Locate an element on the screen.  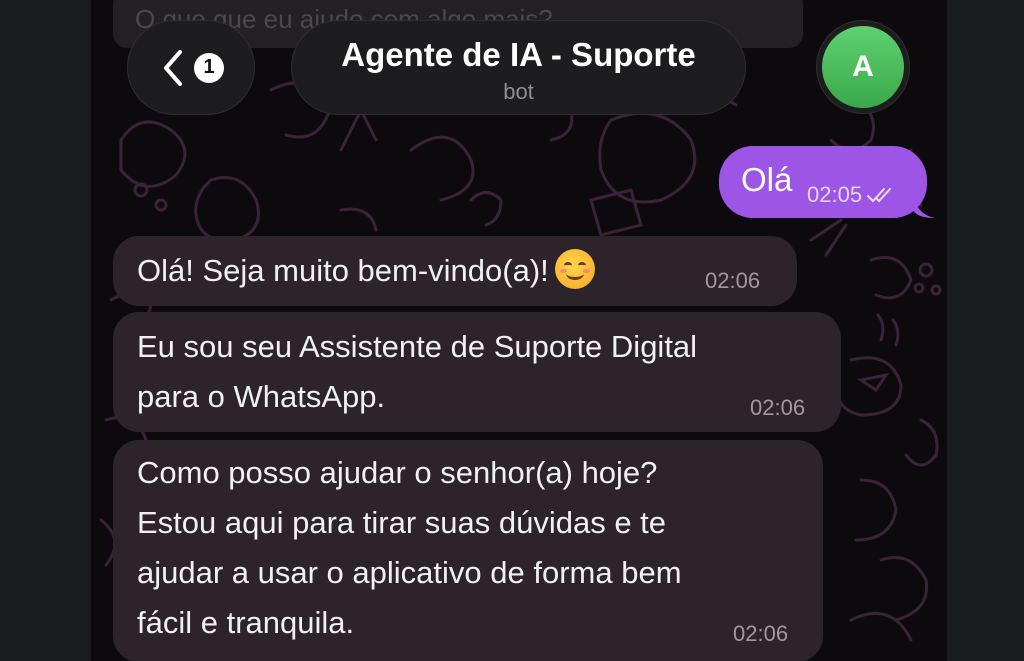
message-text: Olá is located at coordinates (767, 179).